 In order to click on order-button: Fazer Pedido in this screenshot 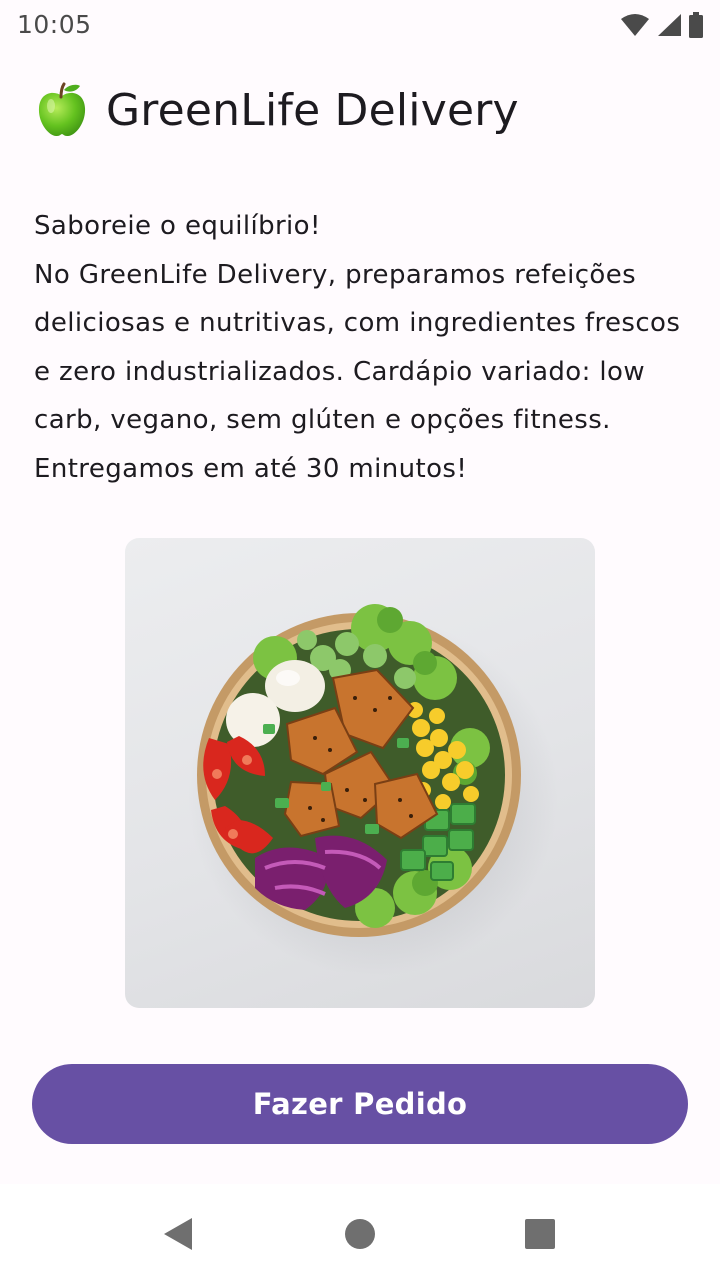, I will do `click(360, 1104)`.